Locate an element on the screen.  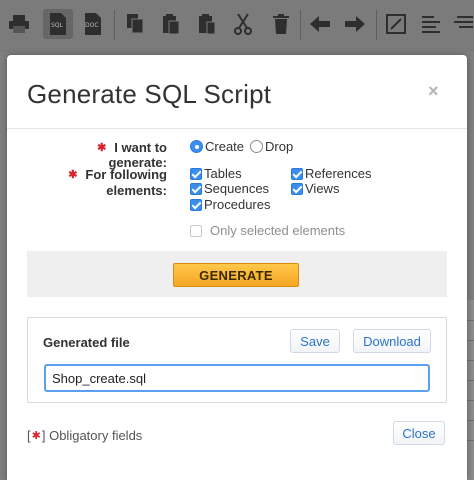
checkbox-views-label: Views is located at coordinates (322, 188).